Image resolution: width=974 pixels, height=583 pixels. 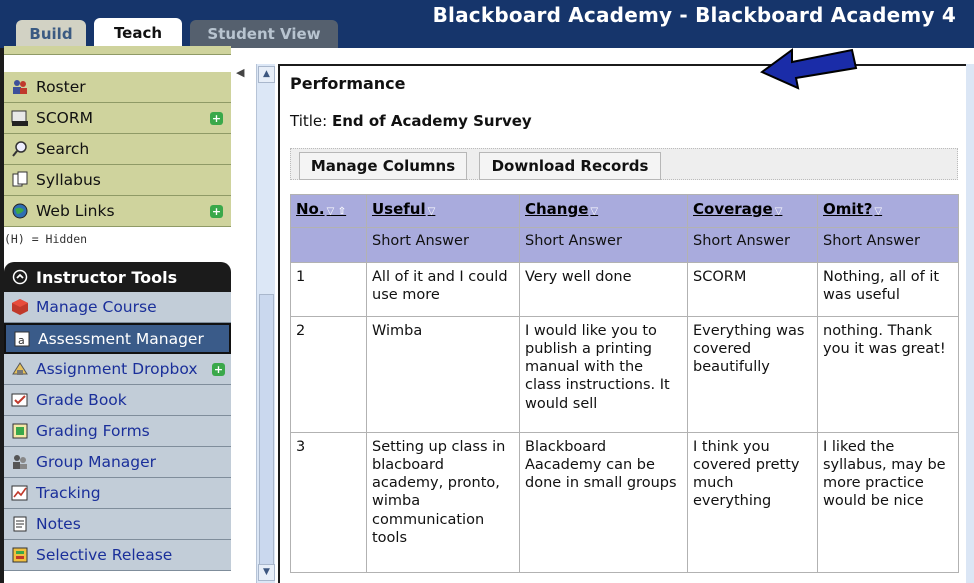 I want to click on tool-label: Group Manager, so click(x=96, y=462).